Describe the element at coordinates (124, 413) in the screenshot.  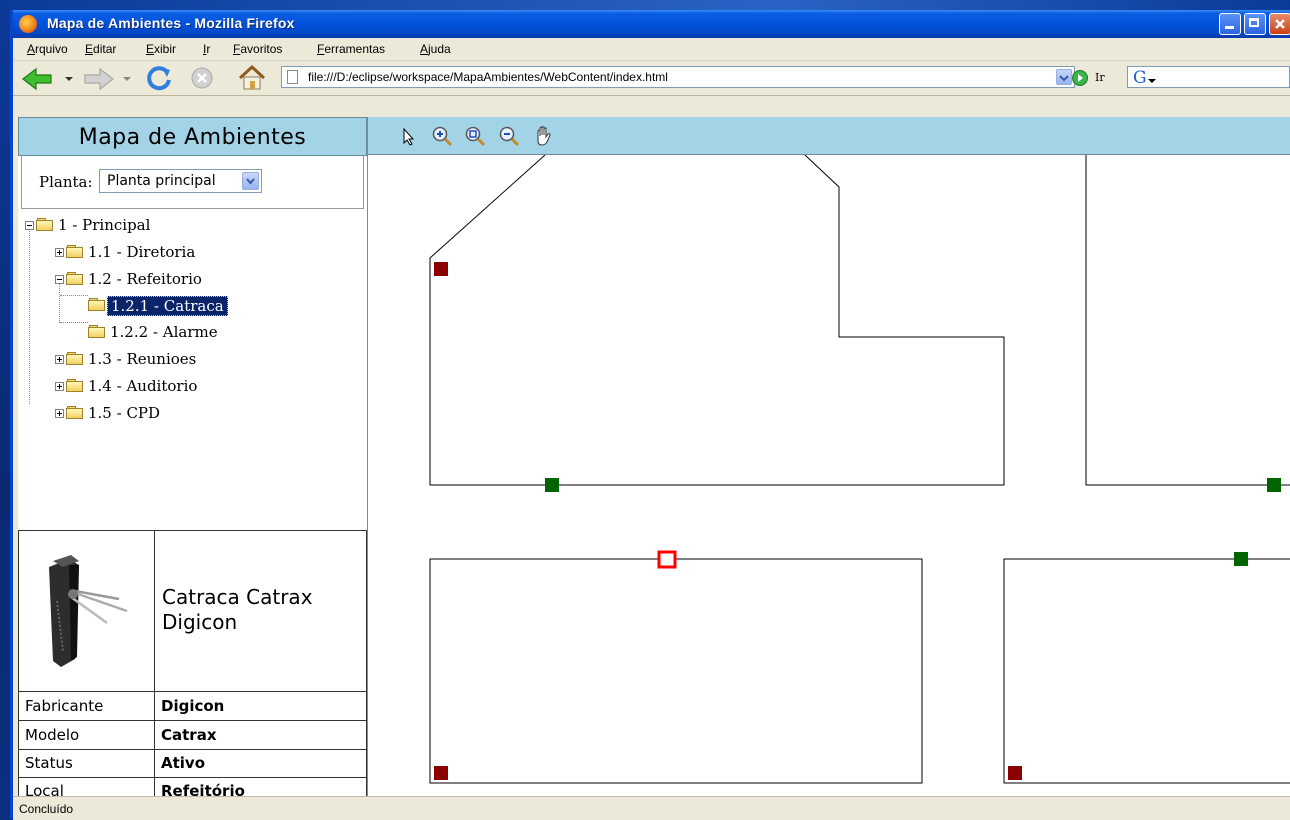
I see `tree-item-label: 1.5 - CPD` at that location.